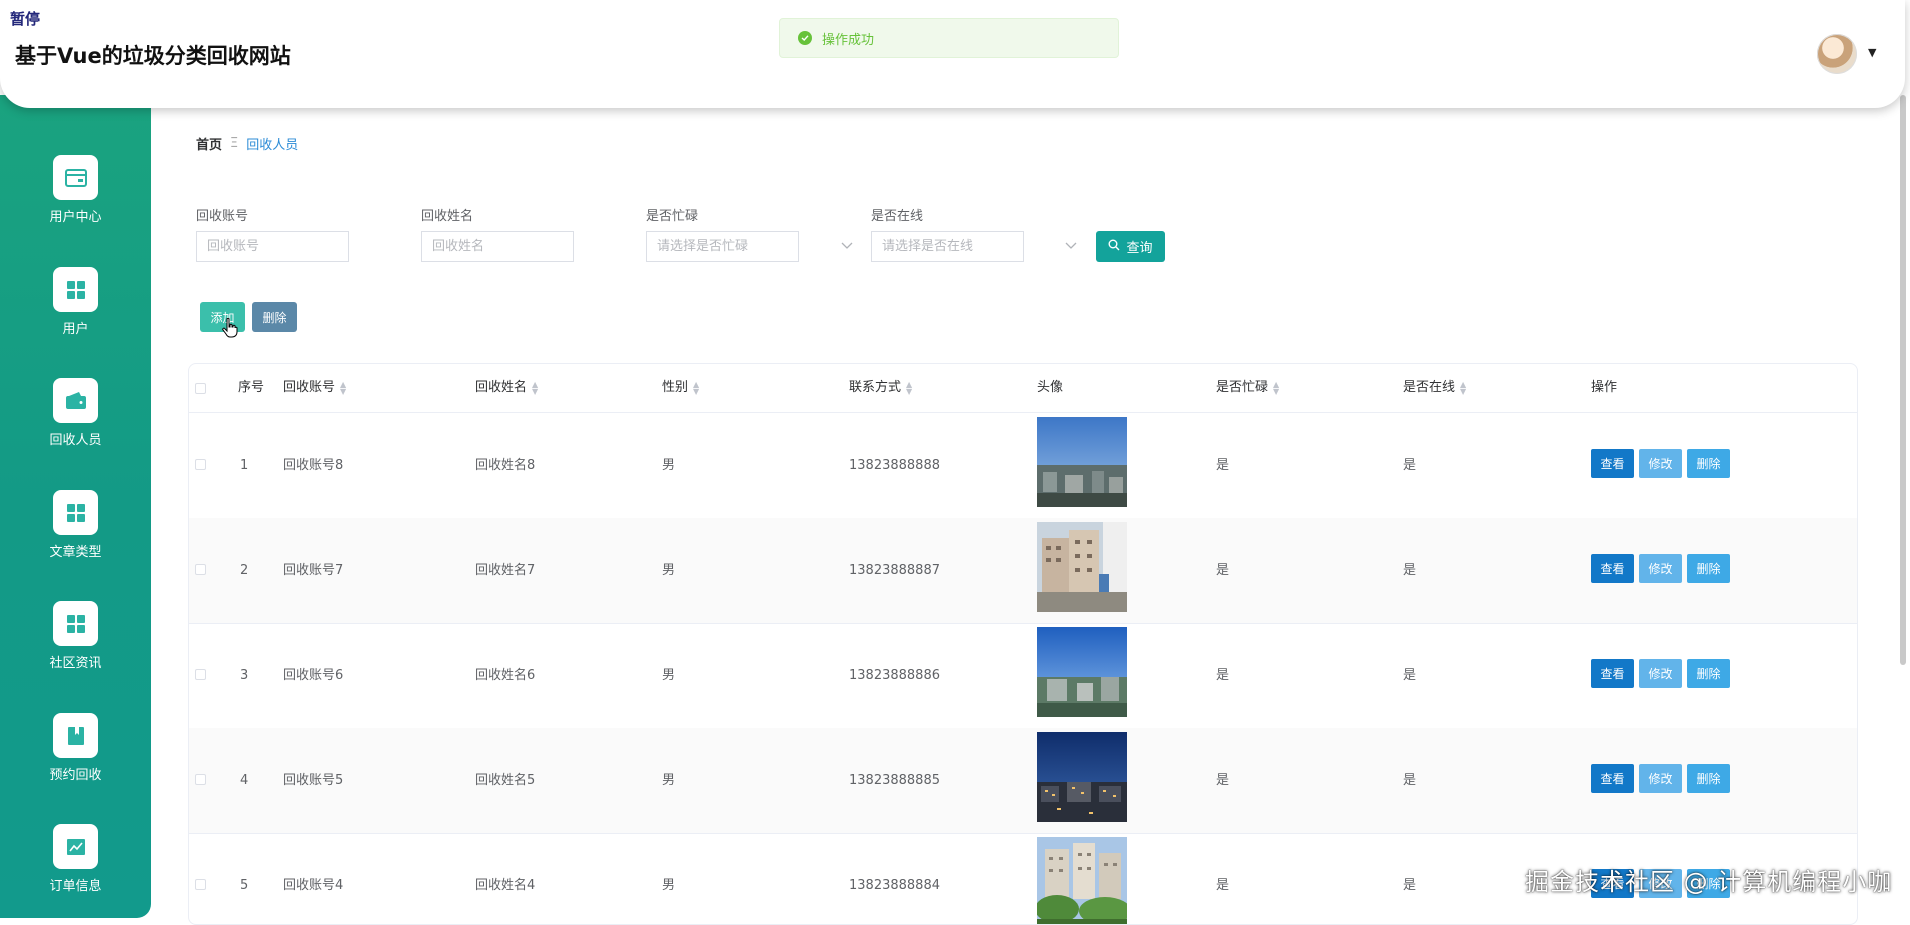  I want to click on page-scrollbar, so click(1903, 380).